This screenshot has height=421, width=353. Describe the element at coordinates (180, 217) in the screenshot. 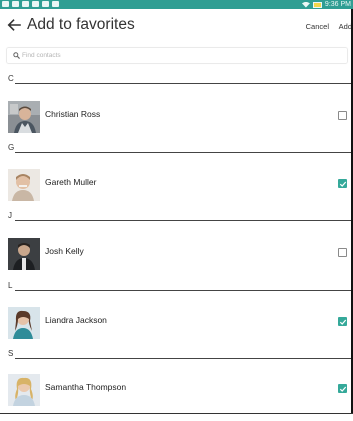

I see `section-header-j: J` at that location.